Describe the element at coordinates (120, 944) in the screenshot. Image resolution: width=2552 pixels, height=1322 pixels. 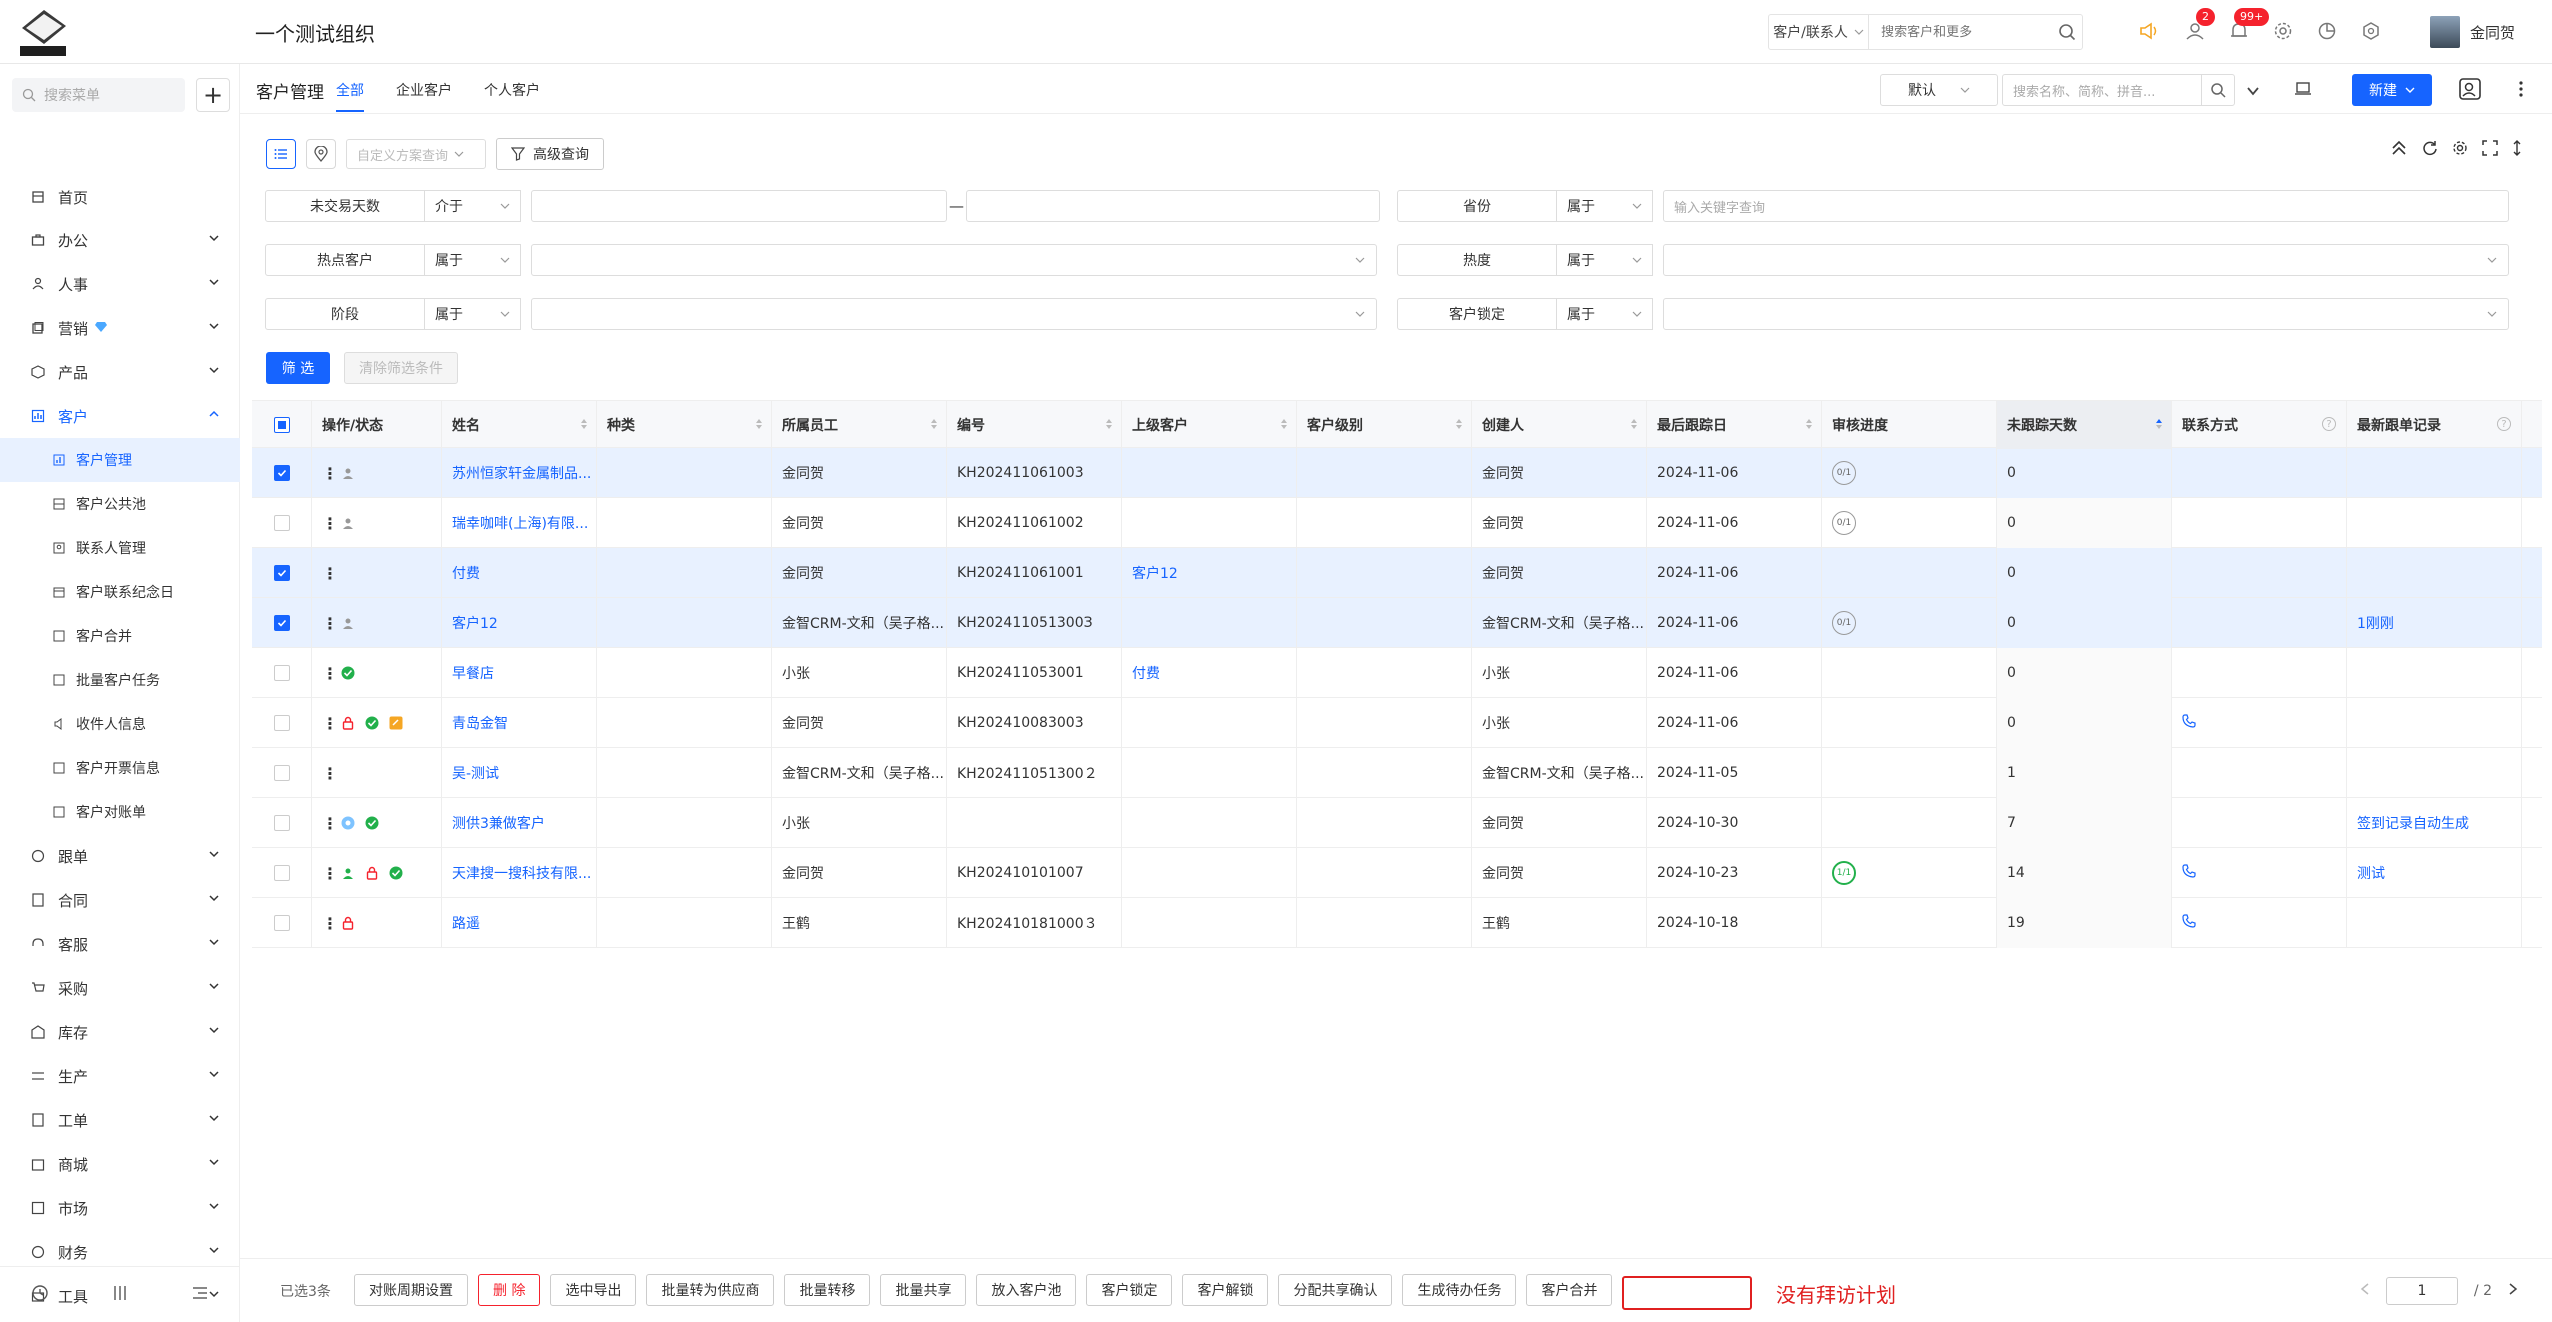
I see `menu-item-service: 客服` at that location.